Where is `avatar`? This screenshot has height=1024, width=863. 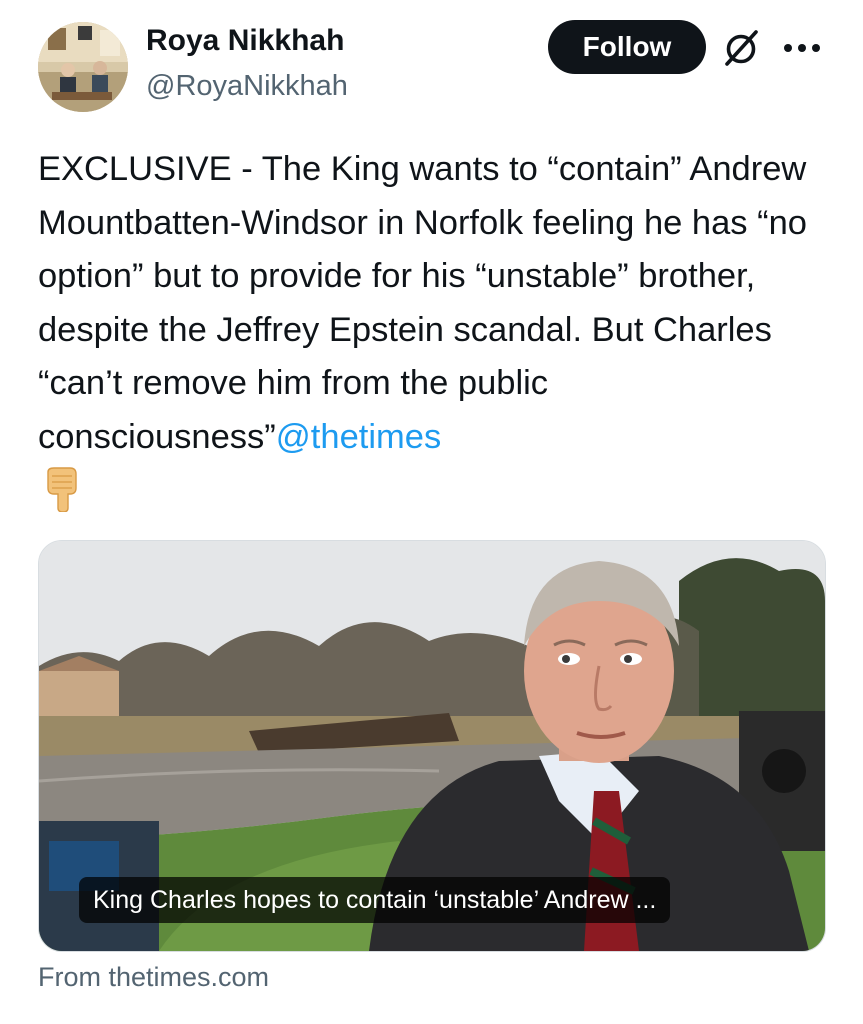
avatar is located at coordinates (83, 67).